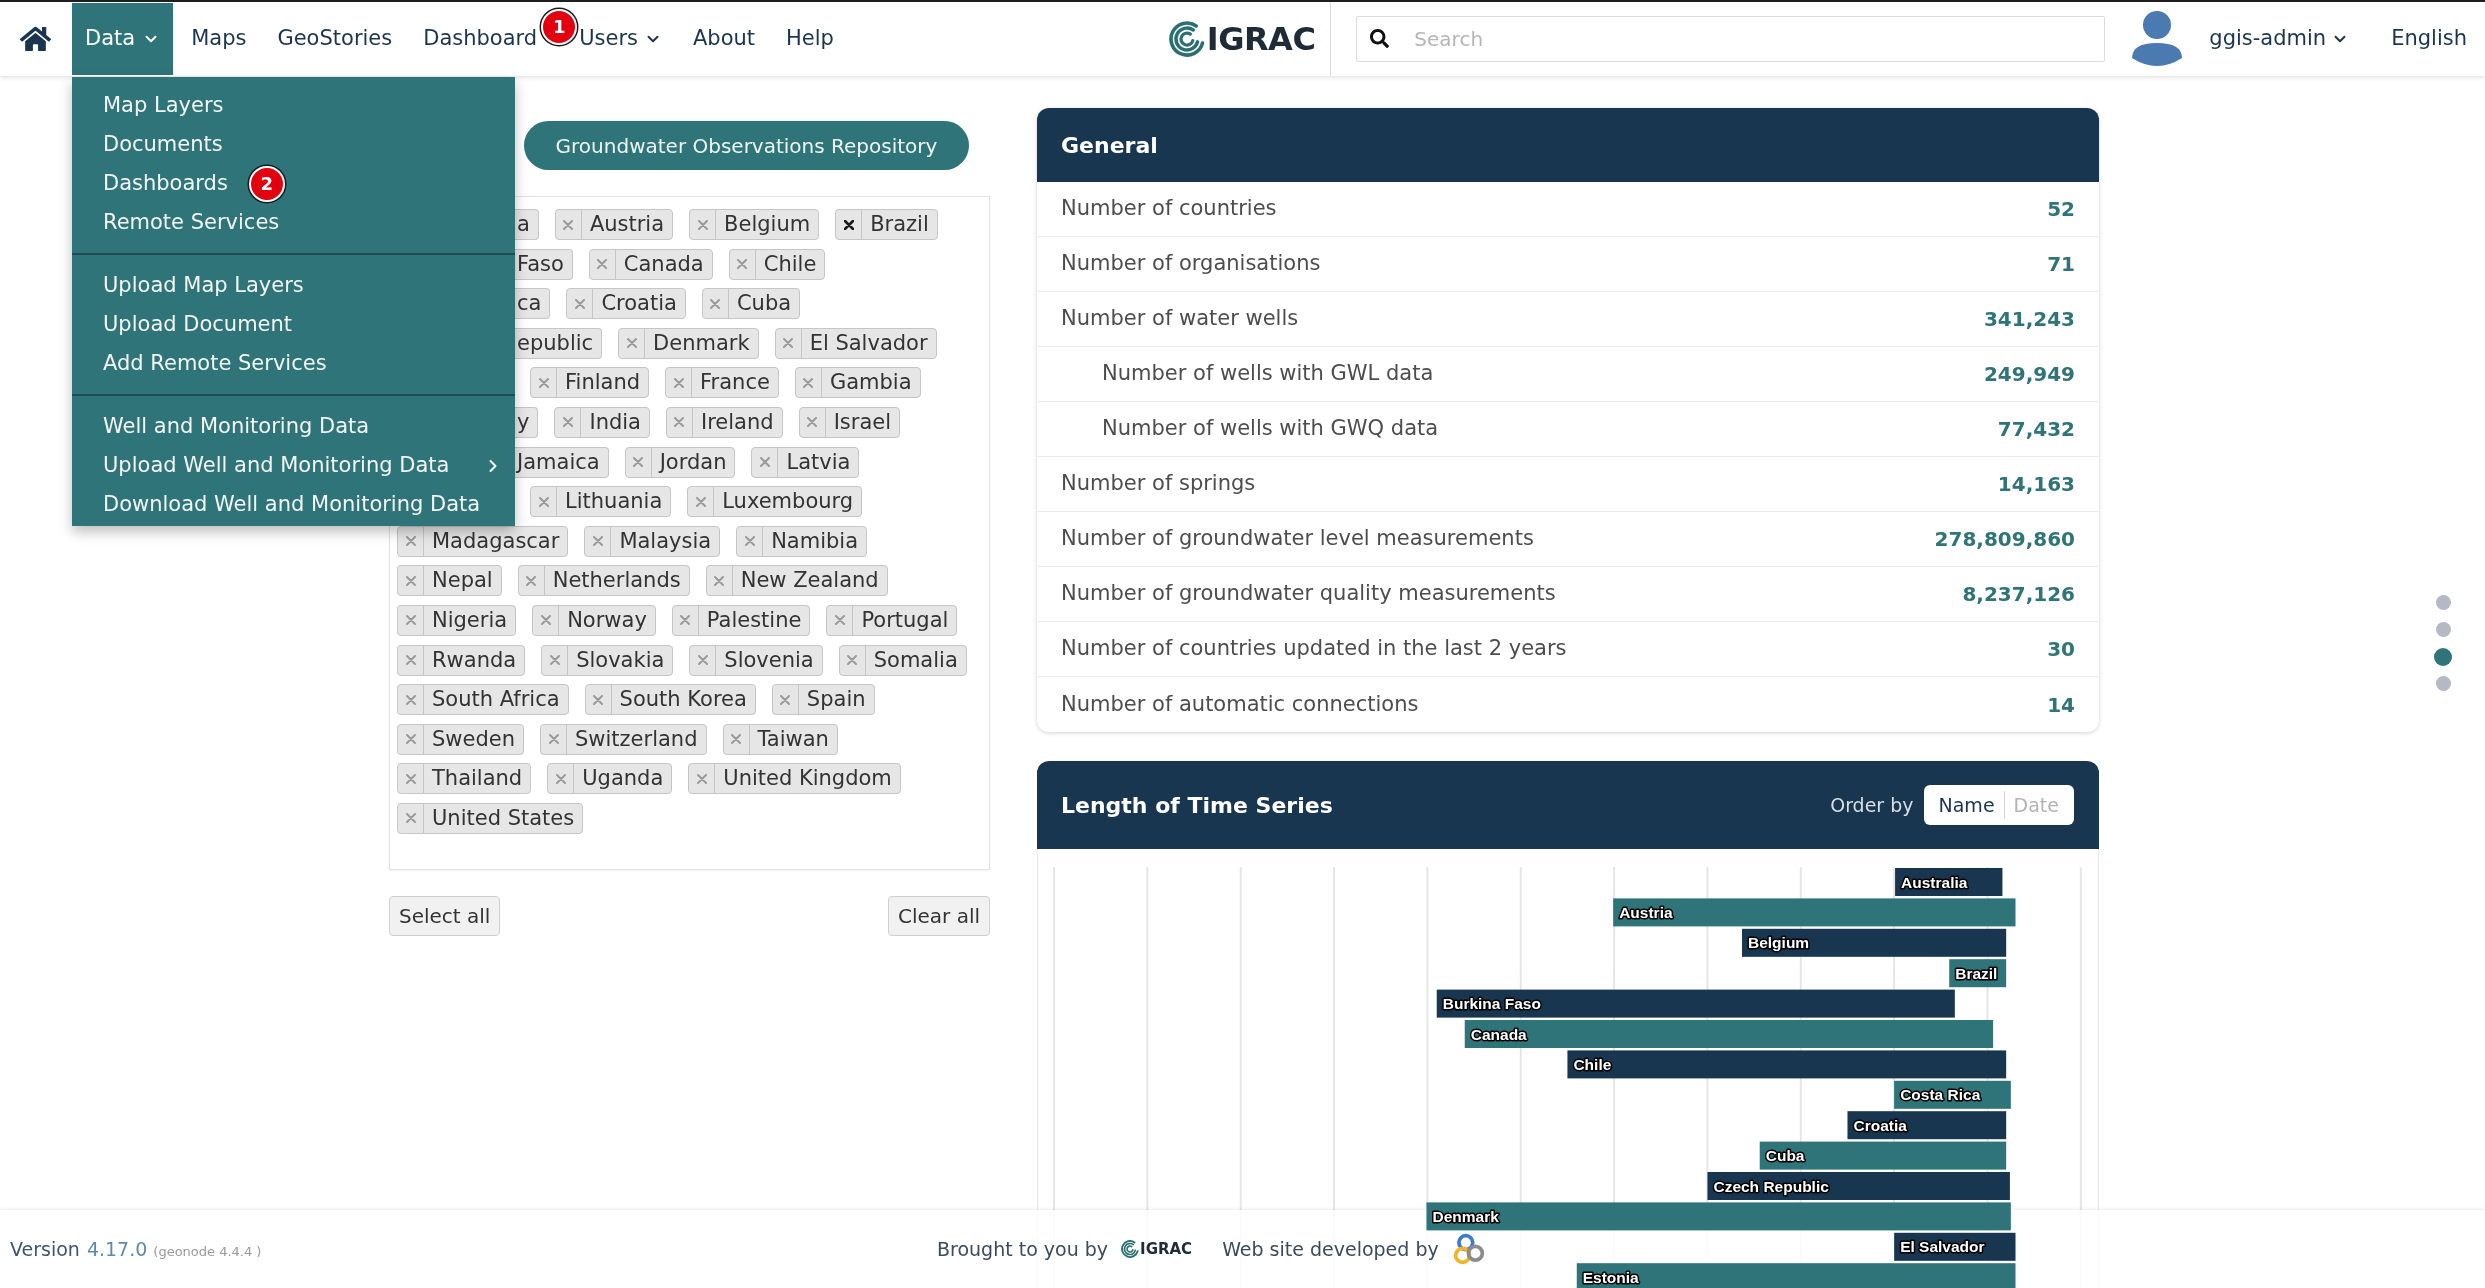 The height and width of the screenshot is (1288, 2485). Describe the element at coordinates (862, 422) in the screenshot. I see `tag-label: Israel` at that location.